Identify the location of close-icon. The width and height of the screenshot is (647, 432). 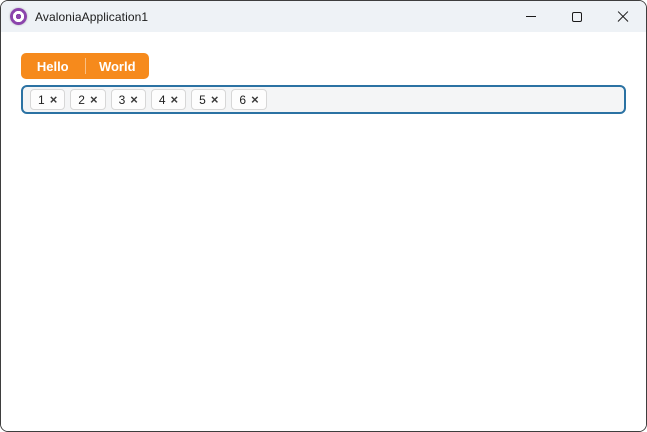
(623, 17).